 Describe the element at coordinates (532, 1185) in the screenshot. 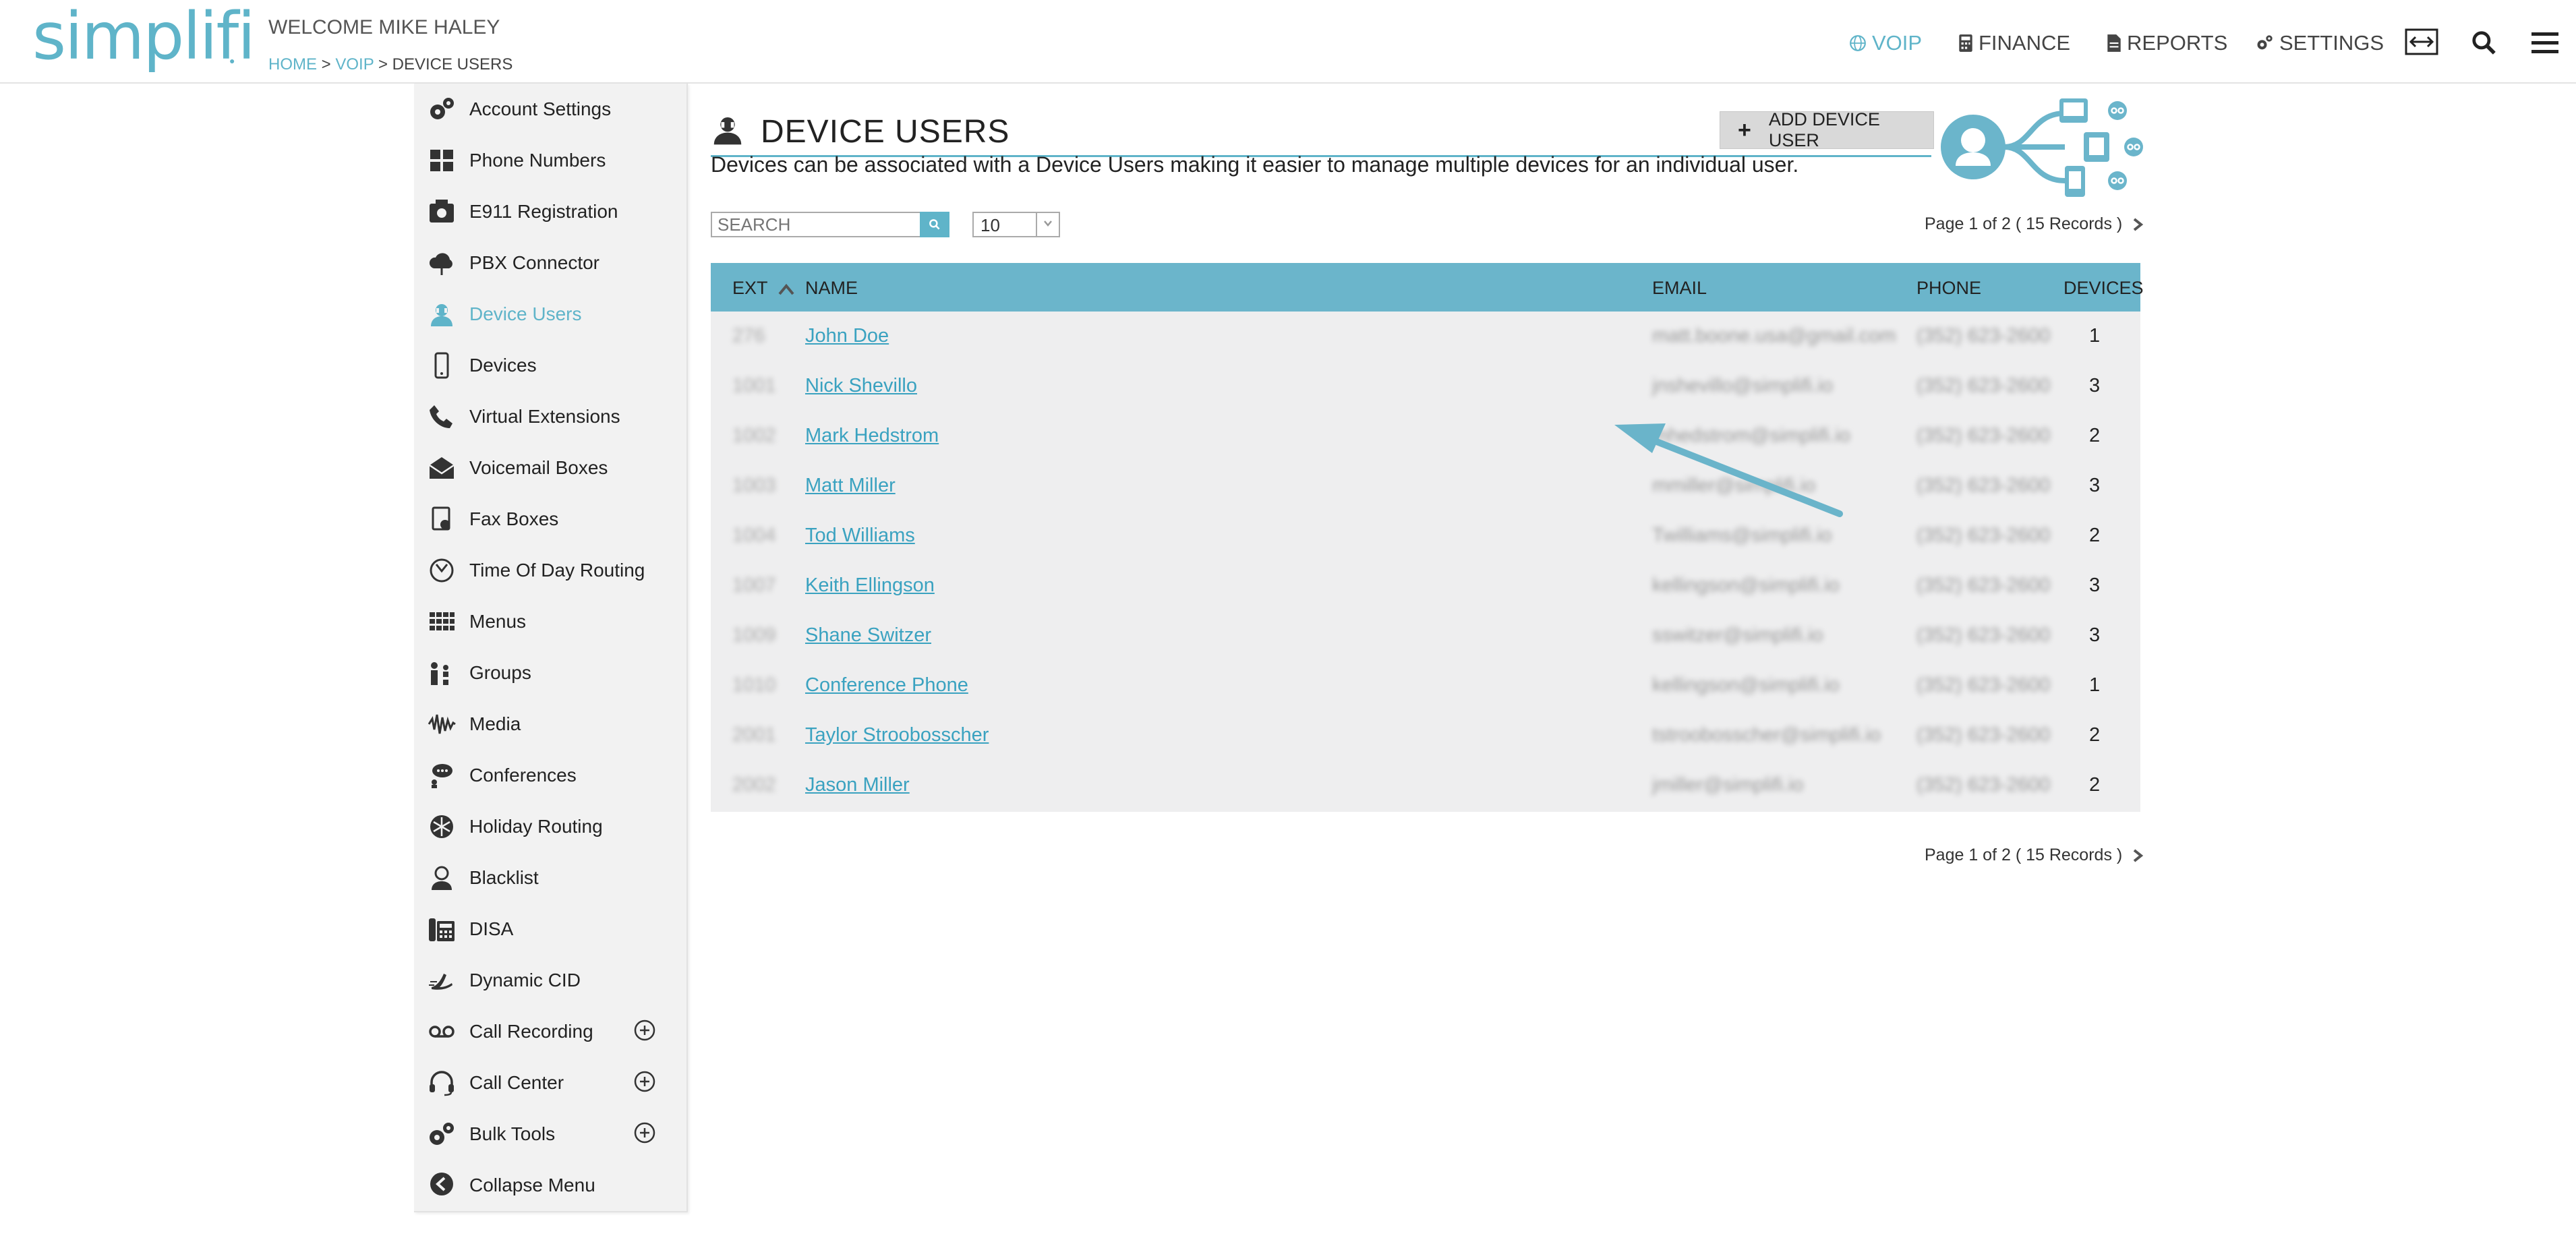

I see `sidebar-item-label: Collapse Menu` at that location.